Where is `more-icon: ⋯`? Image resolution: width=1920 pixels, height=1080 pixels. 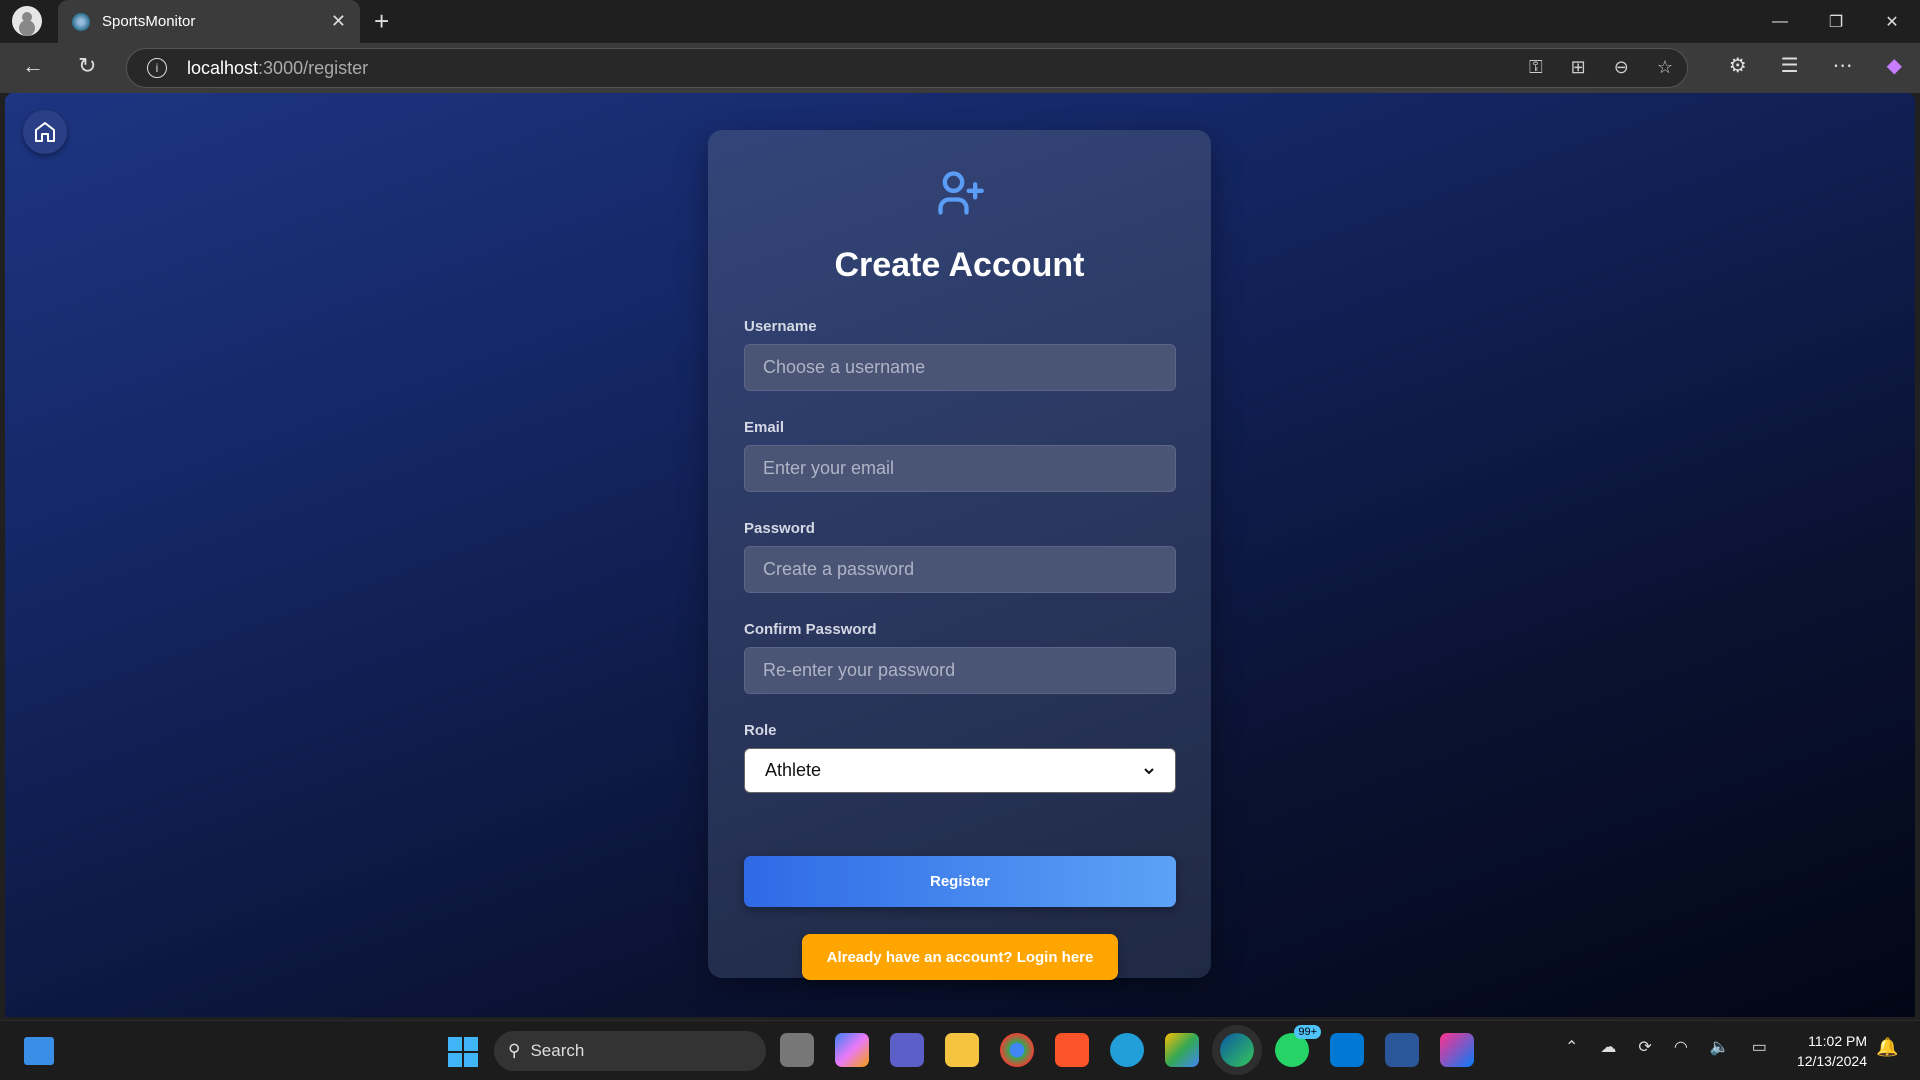
more-icon: ⋯ is located at coordinates (1843, 65).